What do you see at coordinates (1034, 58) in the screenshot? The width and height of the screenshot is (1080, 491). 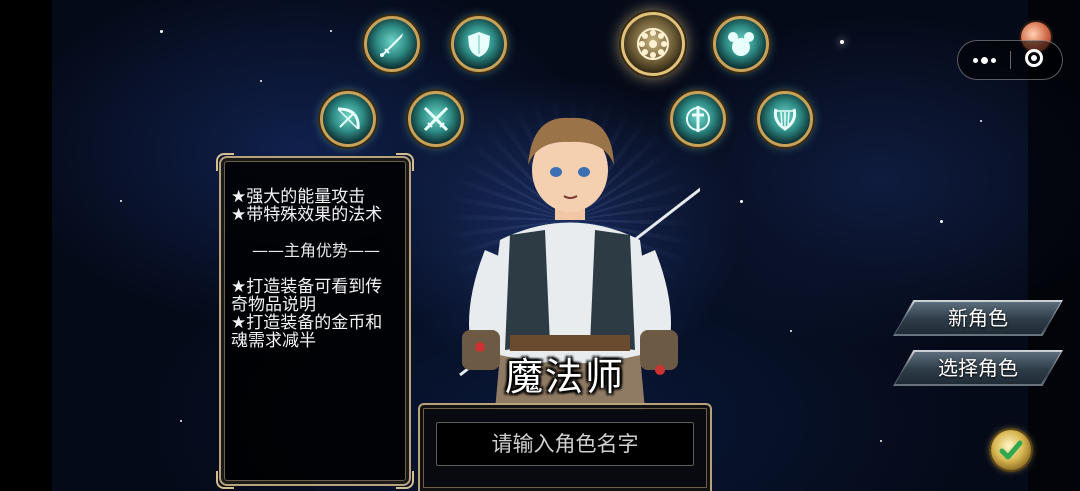 I see `close-dot-icon` at bounding box center [1034, 58].